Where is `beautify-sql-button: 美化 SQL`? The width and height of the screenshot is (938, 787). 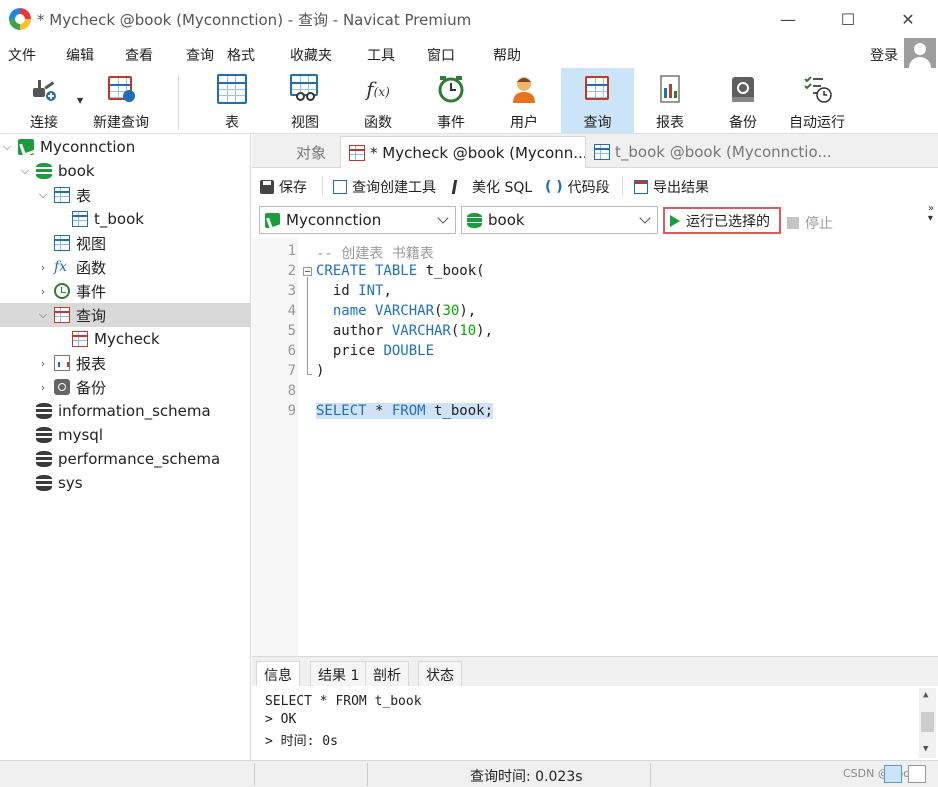 beautify-sql-button: 美化 SQL is located at coordinates (492, 187).